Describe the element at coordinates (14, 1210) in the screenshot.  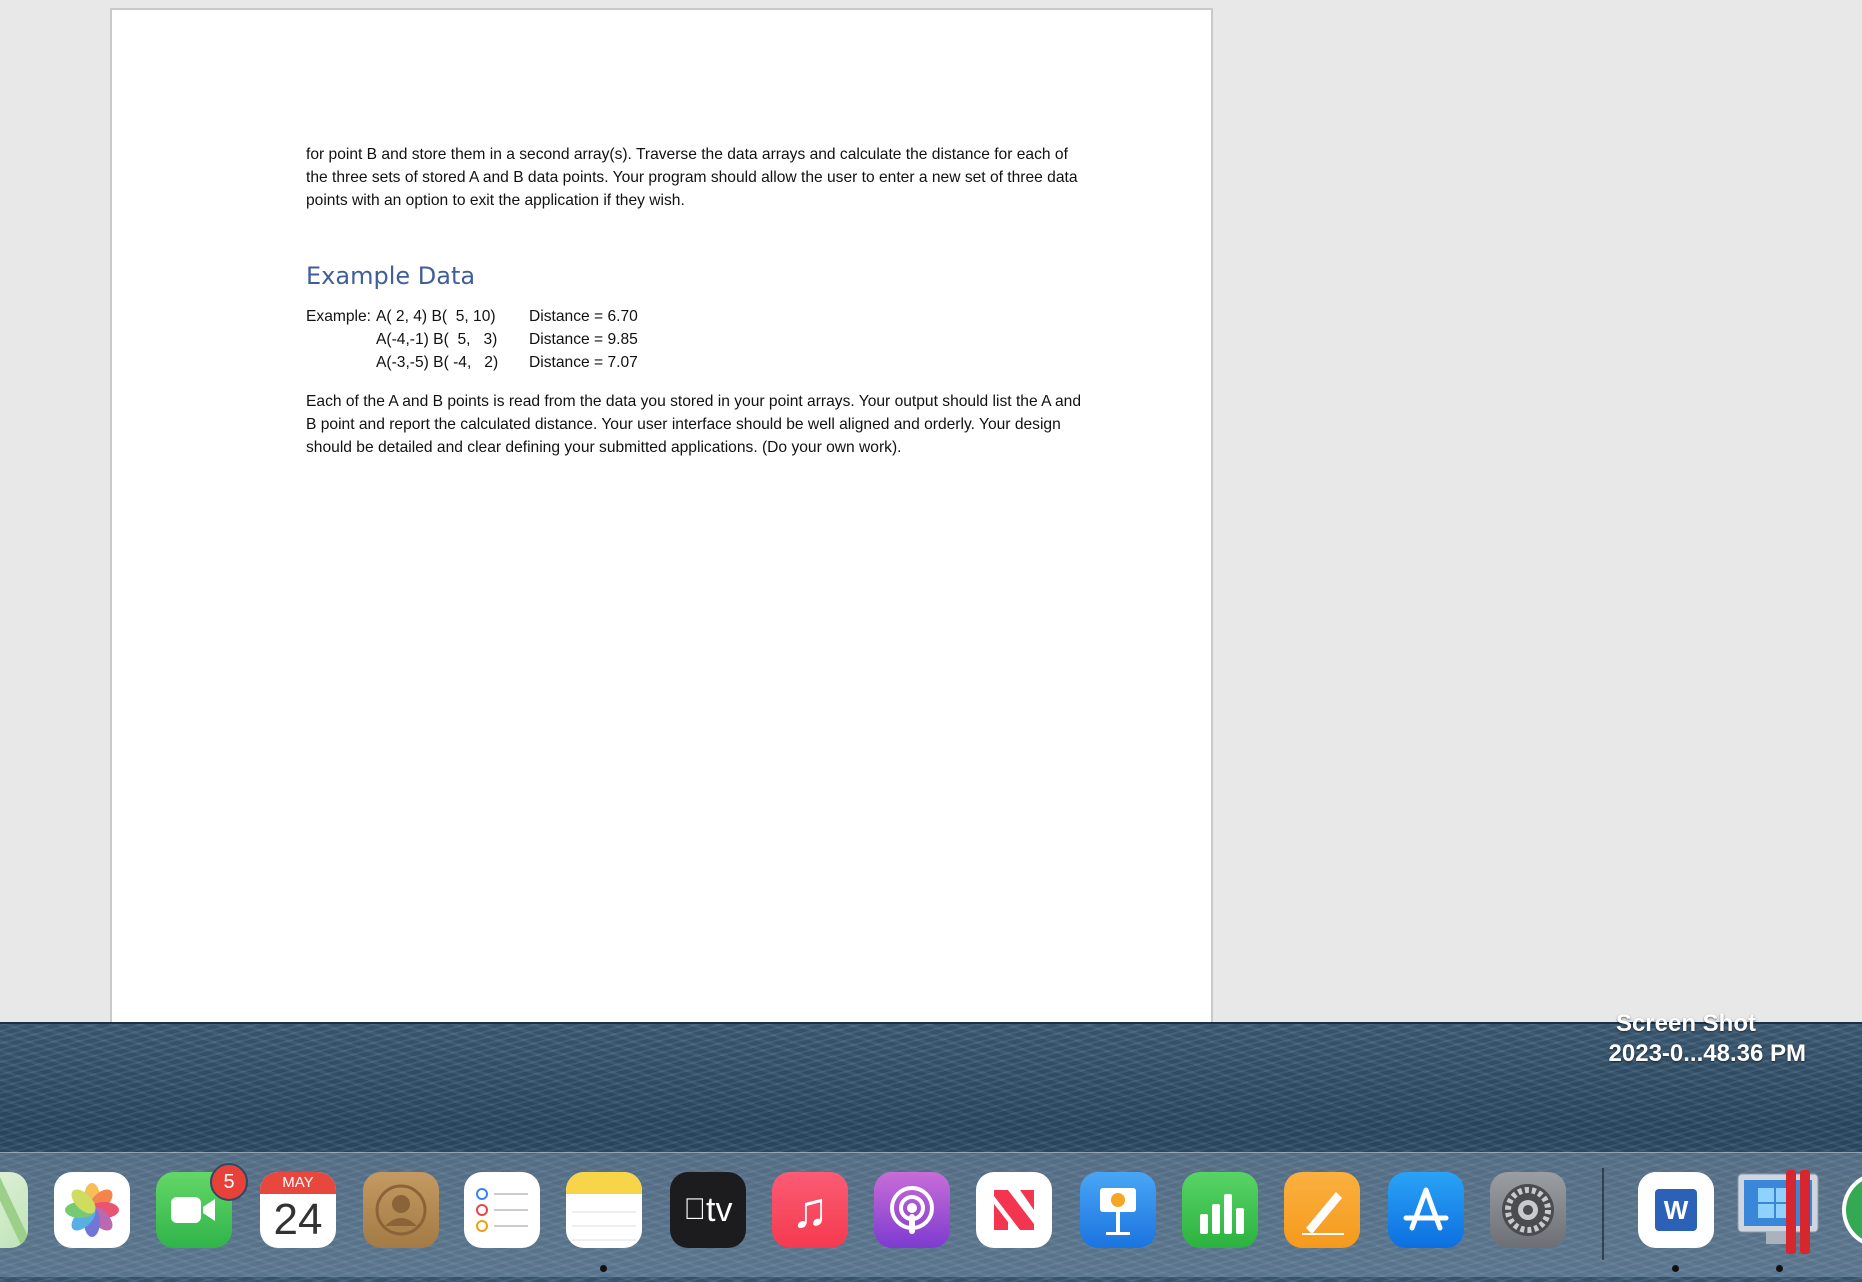
I see `maps-app-icon` at that location.